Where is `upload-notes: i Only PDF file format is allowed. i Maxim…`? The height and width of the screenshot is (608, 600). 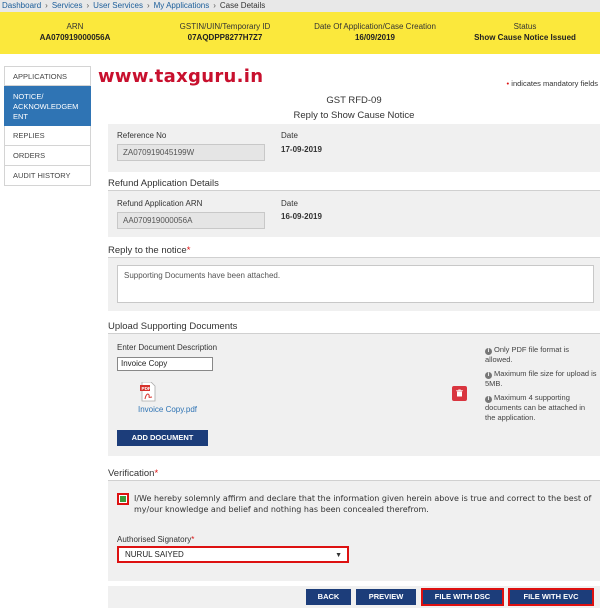
upload-notes: i Only PDF file format is allowed. i Maxim… is located at coordinates (541, 386).